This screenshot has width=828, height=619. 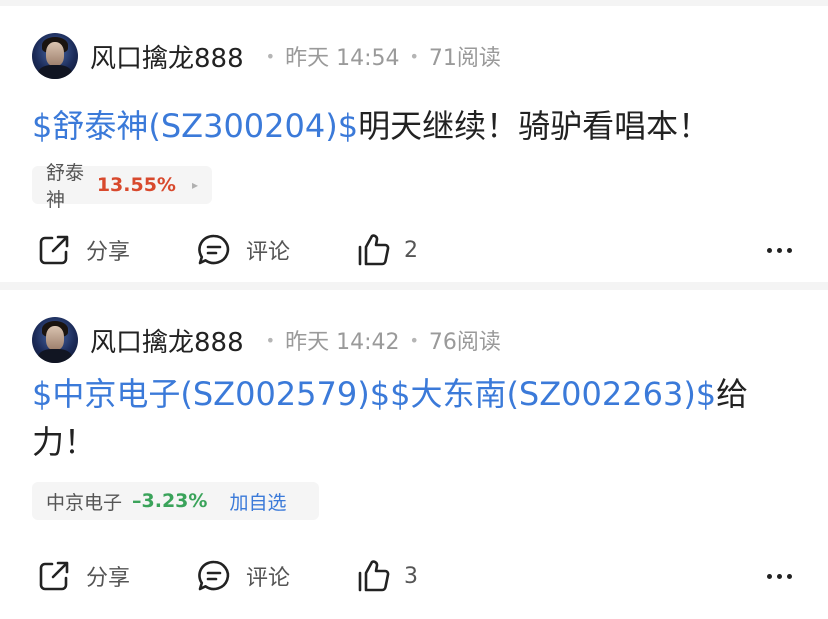 What do you see at coordinates (136, 185) in the screenshot?
I see `stock-change: 13.55%` at bounding box center [136, 185].